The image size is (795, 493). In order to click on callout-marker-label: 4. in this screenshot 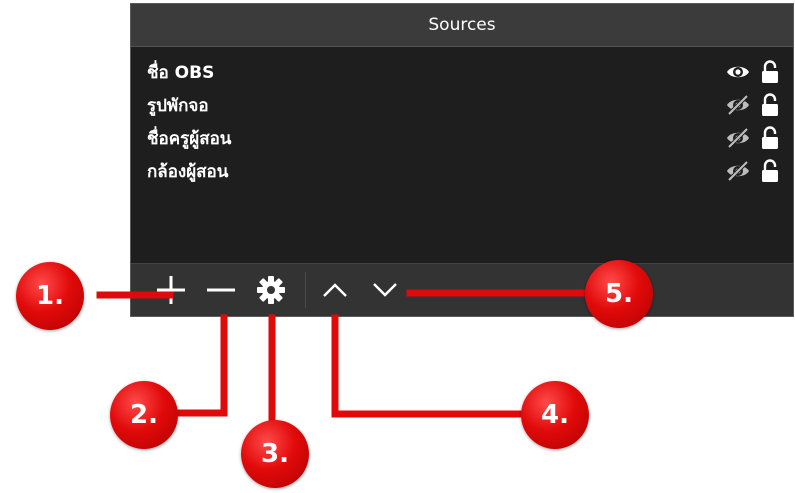, I will do `click(555, 415)`.